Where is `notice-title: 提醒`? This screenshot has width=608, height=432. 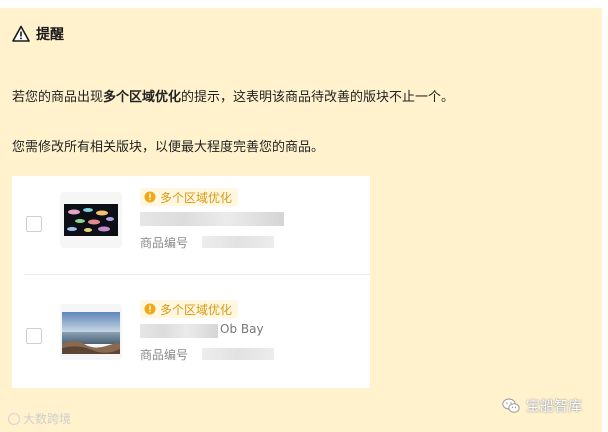
notice-title: 提醒 is located at coordinates (50, 35).